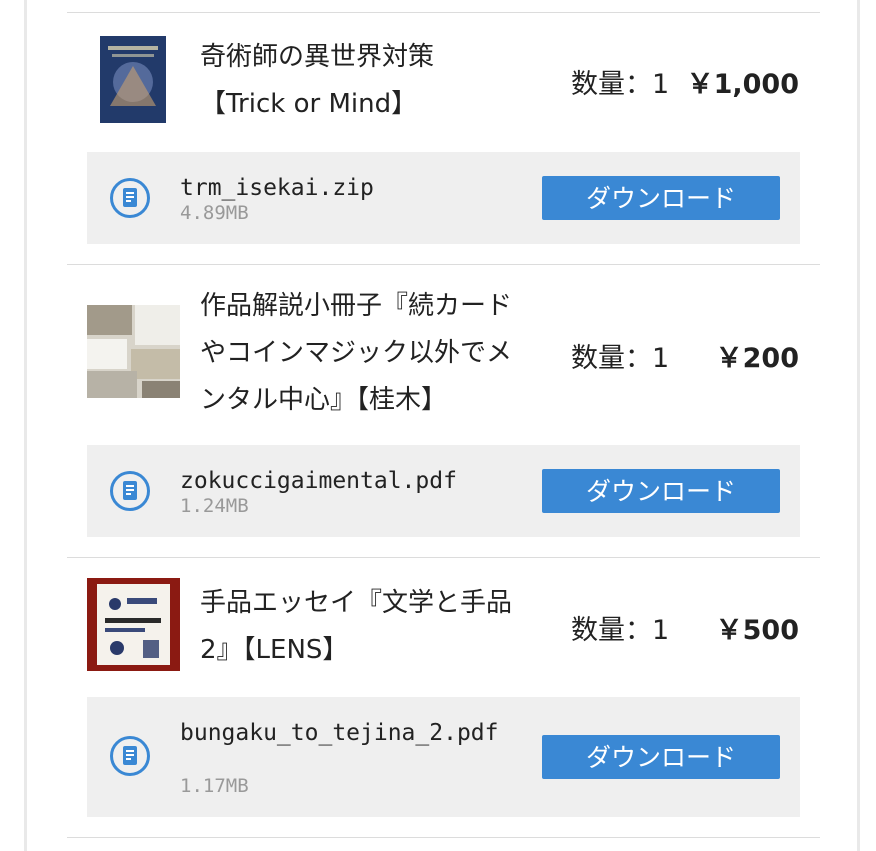 This screenshot has height=851, width=876. What do you see at coordinates (339, 733) in the screenshot?
I see `file-name: bungaku_to_tejina_2.pdf` at bounding box center [339, 733].